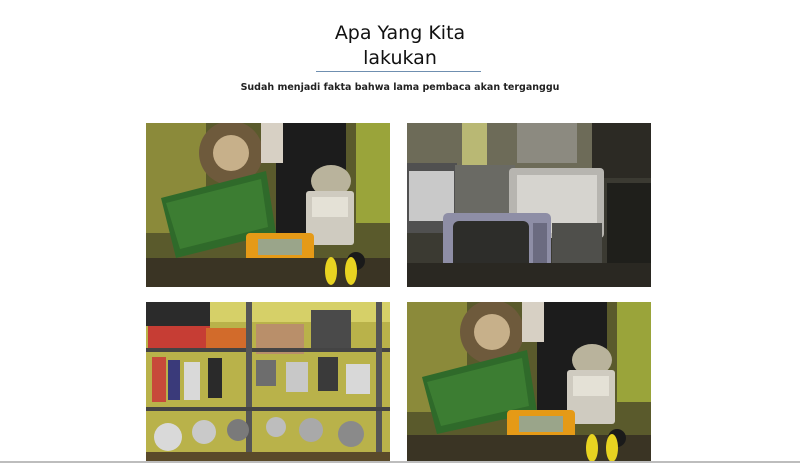 This screenshot has width=800, height=463. Describe the element at coordinates (398, 71) in the screenshot. I see `title-underline` at that location.